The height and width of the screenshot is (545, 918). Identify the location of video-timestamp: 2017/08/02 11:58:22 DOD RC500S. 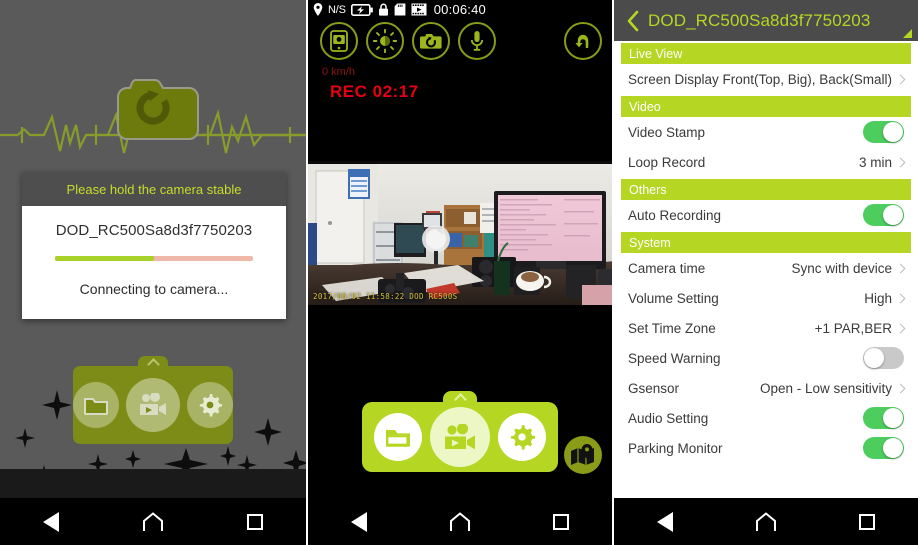
(385, 296).